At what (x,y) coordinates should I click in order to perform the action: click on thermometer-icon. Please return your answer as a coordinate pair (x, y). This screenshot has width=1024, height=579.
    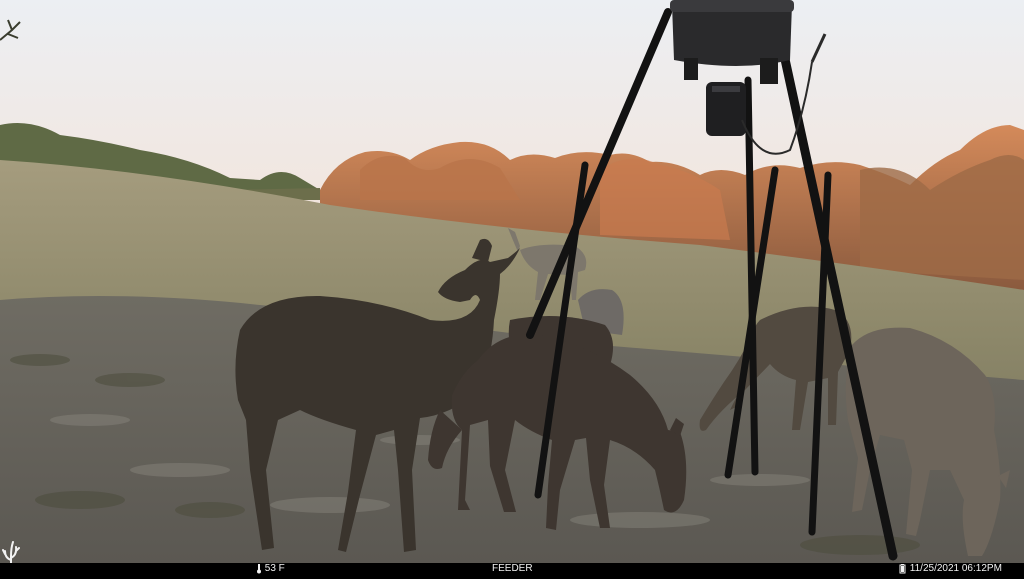
    Looking at the image, I should click on (259, 569).